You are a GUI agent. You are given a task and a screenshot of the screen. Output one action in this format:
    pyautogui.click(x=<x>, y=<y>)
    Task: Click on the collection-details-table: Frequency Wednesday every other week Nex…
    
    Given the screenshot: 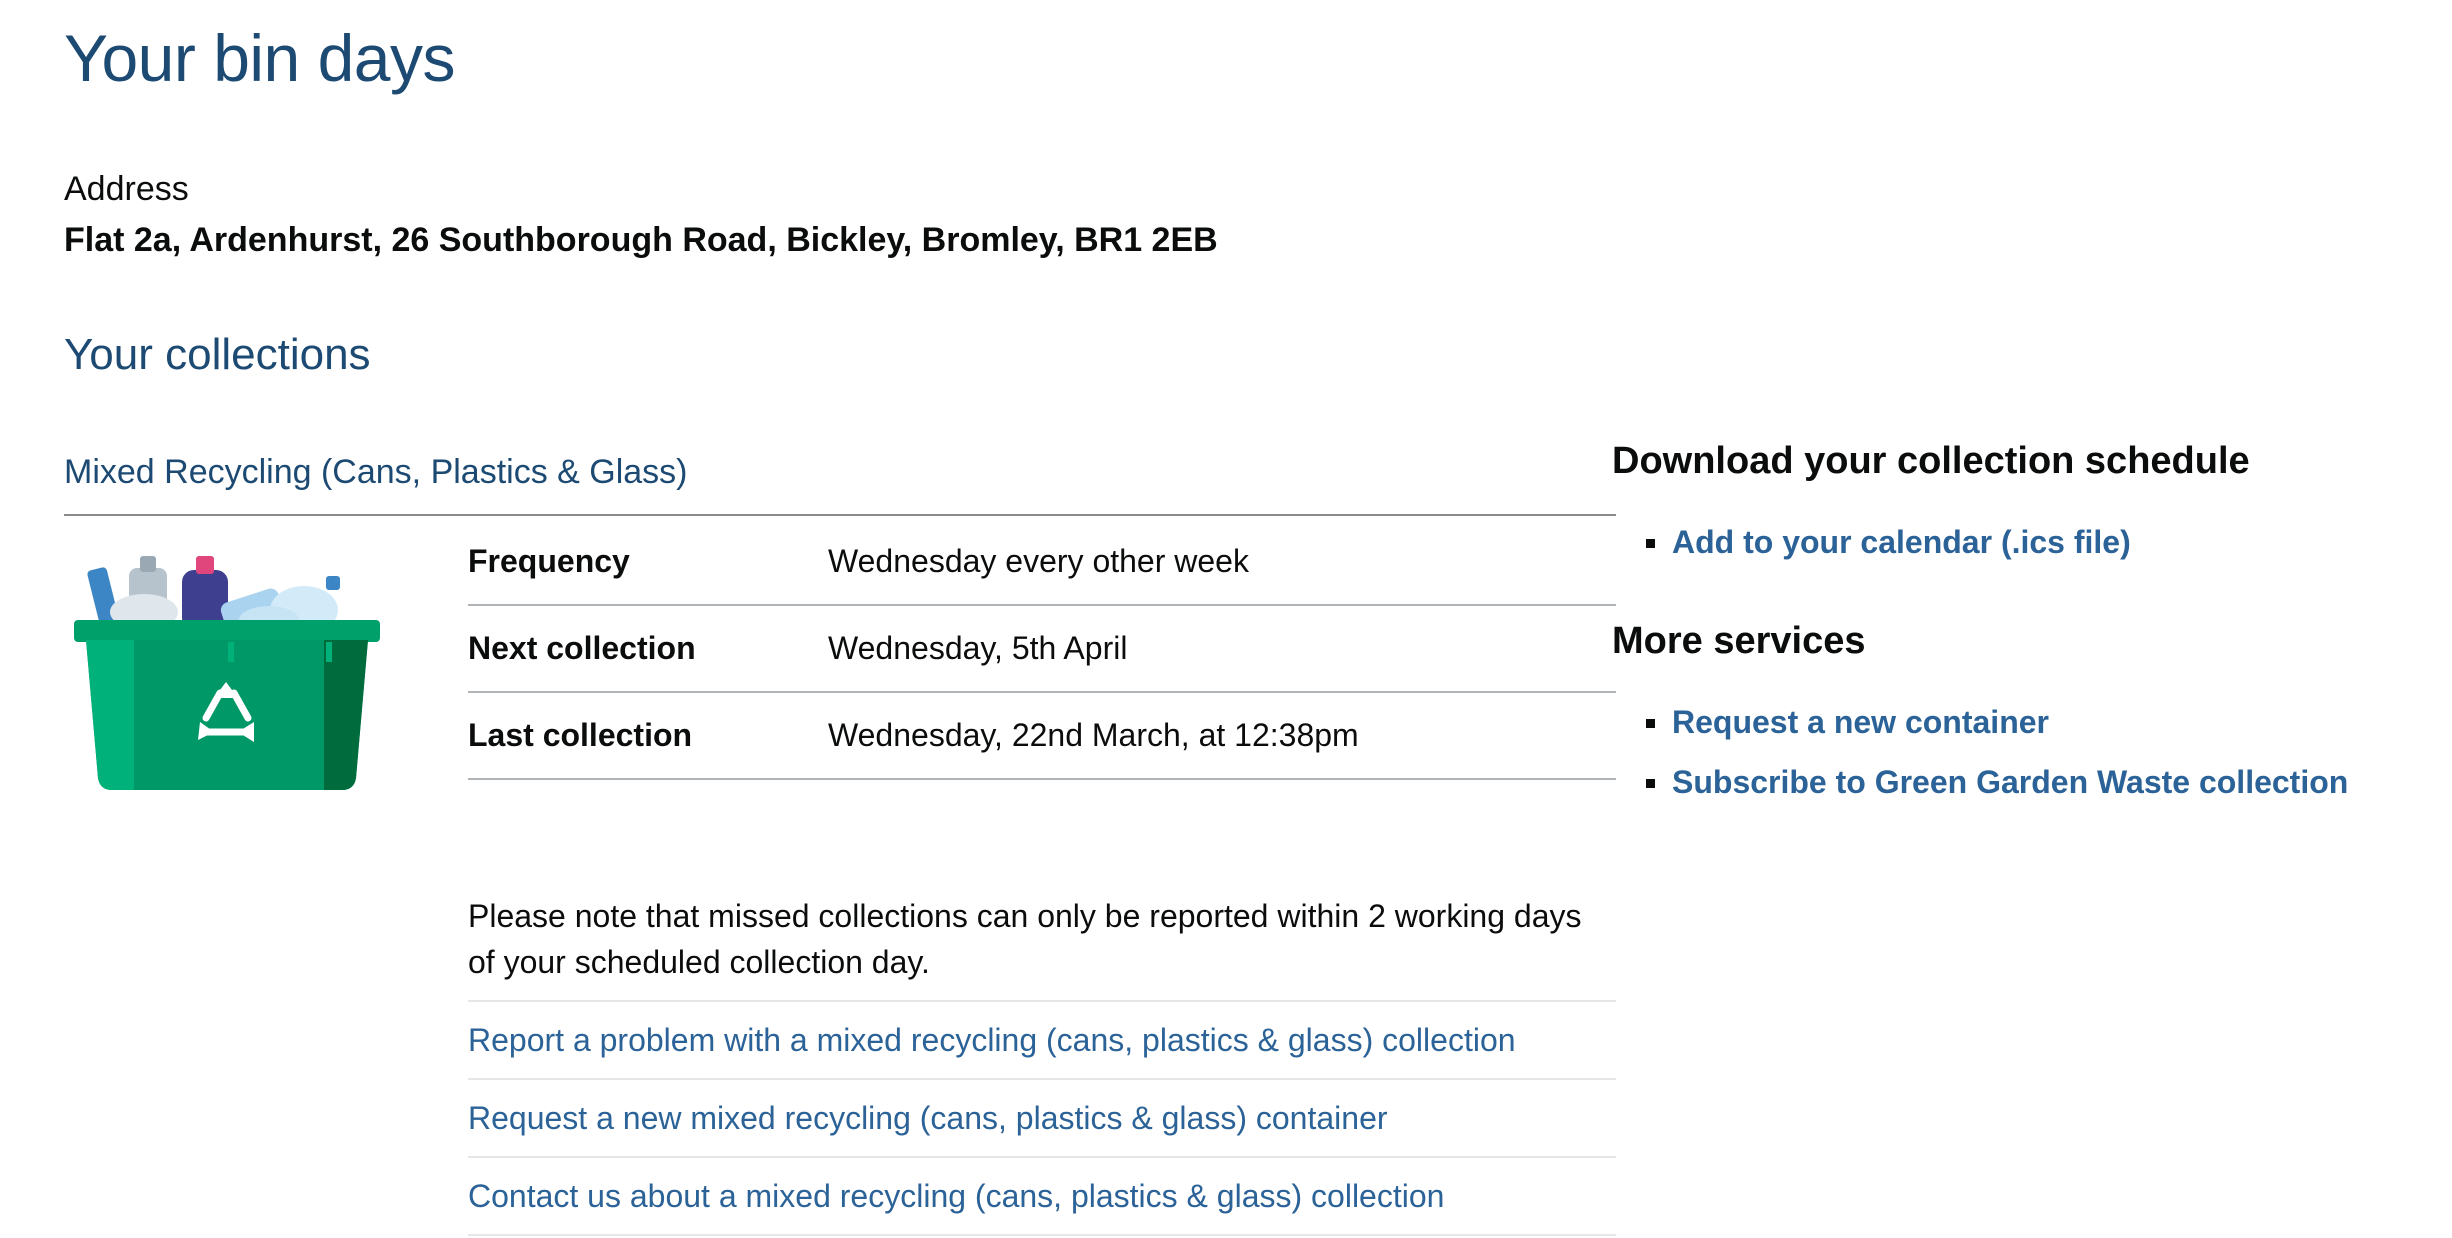 What is the action you would take?
    pyautogui.click(x=1042, y=649)
    